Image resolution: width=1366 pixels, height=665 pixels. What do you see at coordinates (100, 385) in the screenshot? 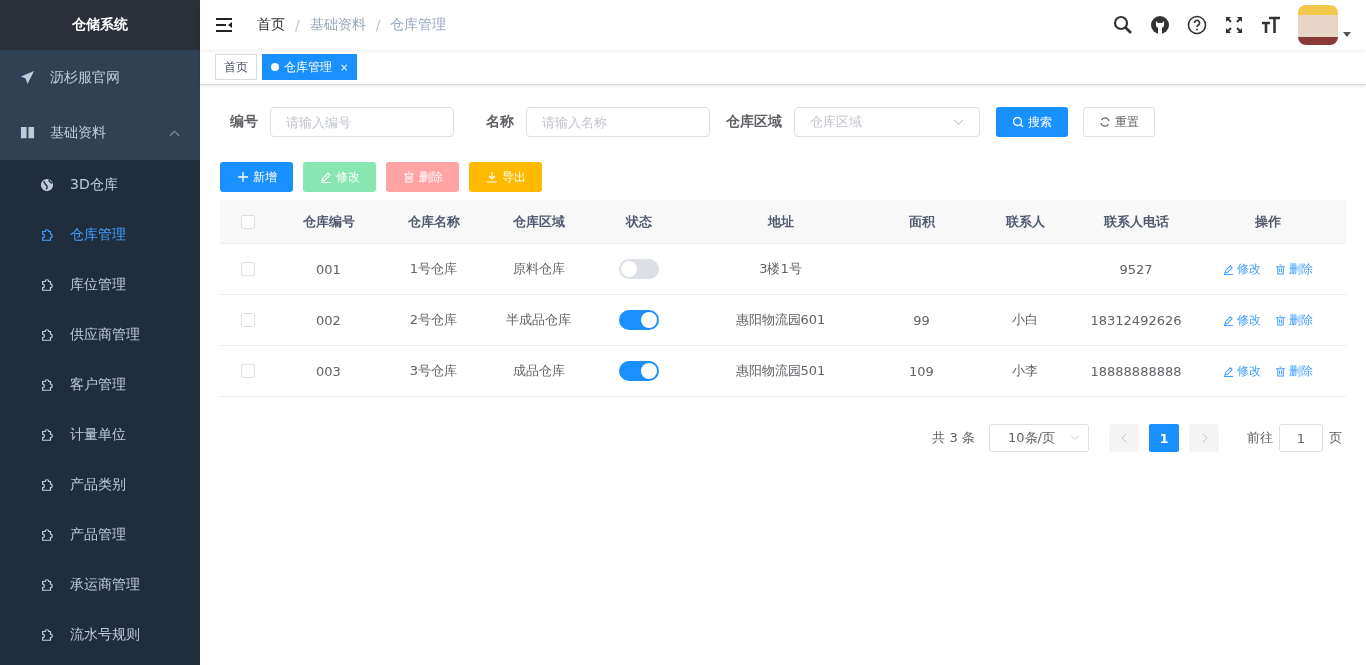
I see `submenu-item: 客户管理` at bounding box center [100, 385].